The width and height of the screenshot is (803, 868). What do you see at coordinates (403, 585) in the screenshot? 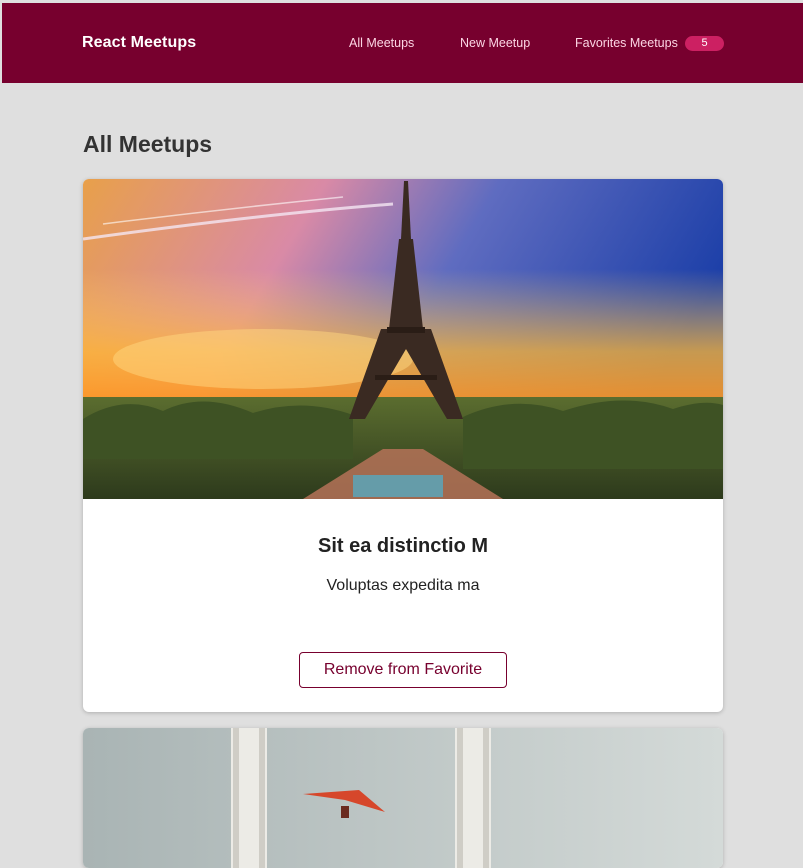
I see `meetup-description: Voluptas expedita ma` at bounding box center [403, 585].